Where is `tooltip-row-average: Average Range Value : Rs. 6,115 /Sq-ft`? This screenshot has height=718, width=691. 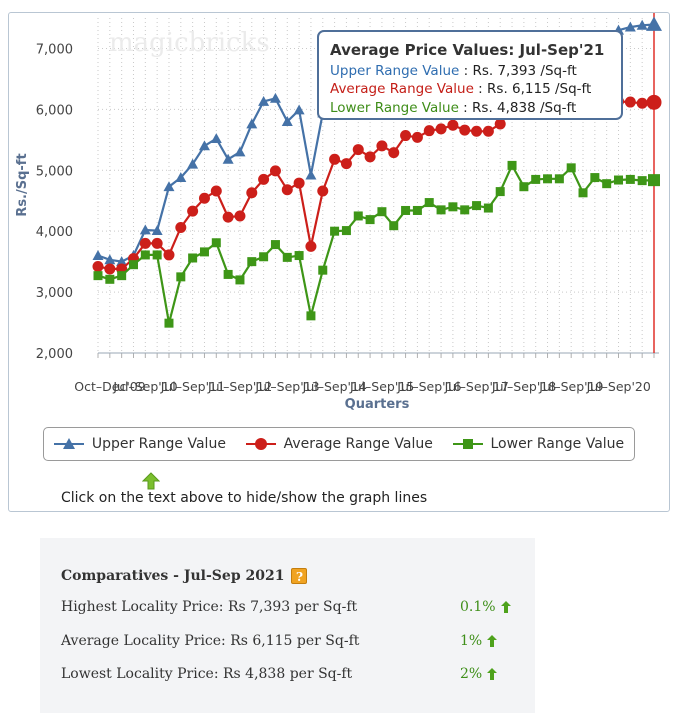 tooltip-row-average: Average Range Value : Rs. 6,115 /Sq-ft is located at coordinates (461, 89).